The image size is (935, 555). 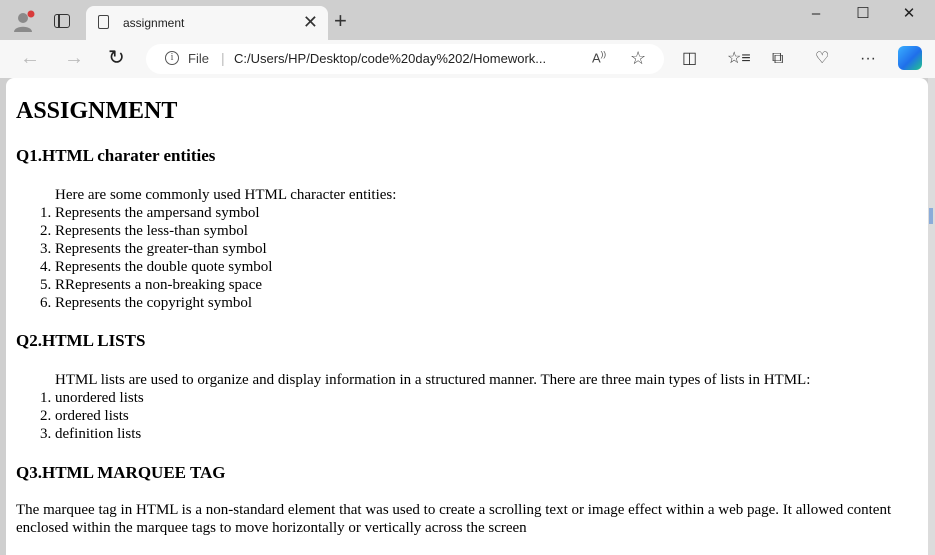 What do you see at coordinates (172, 58) in the screenshot?
I see `info-icon: i` at bounding box center [172, 58].